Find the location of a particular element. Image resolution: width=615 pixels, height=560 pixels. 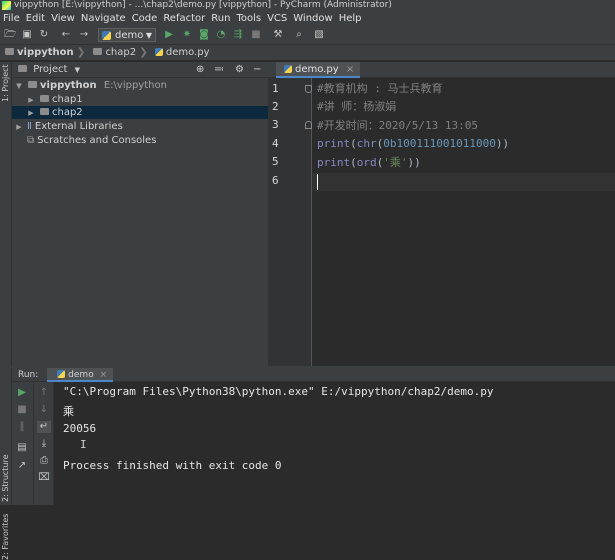

code-builtin: chr is located at coordinates (366, 143).